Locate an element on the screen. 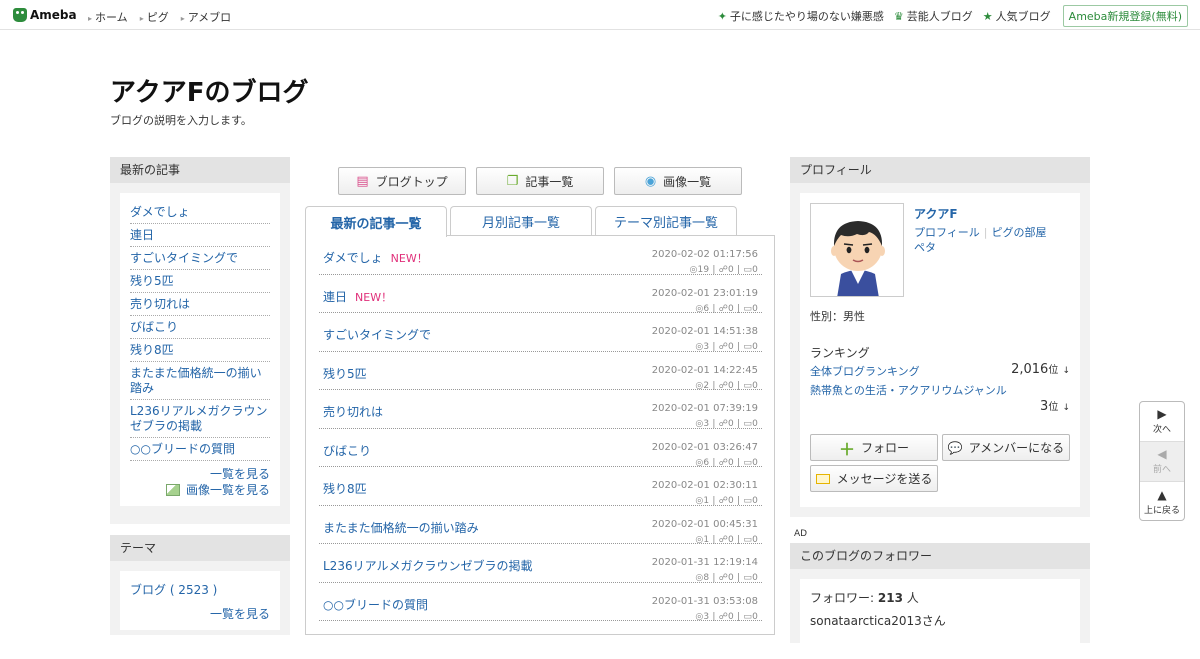  document-icon: ▤ is located at coordinates (362, 181).